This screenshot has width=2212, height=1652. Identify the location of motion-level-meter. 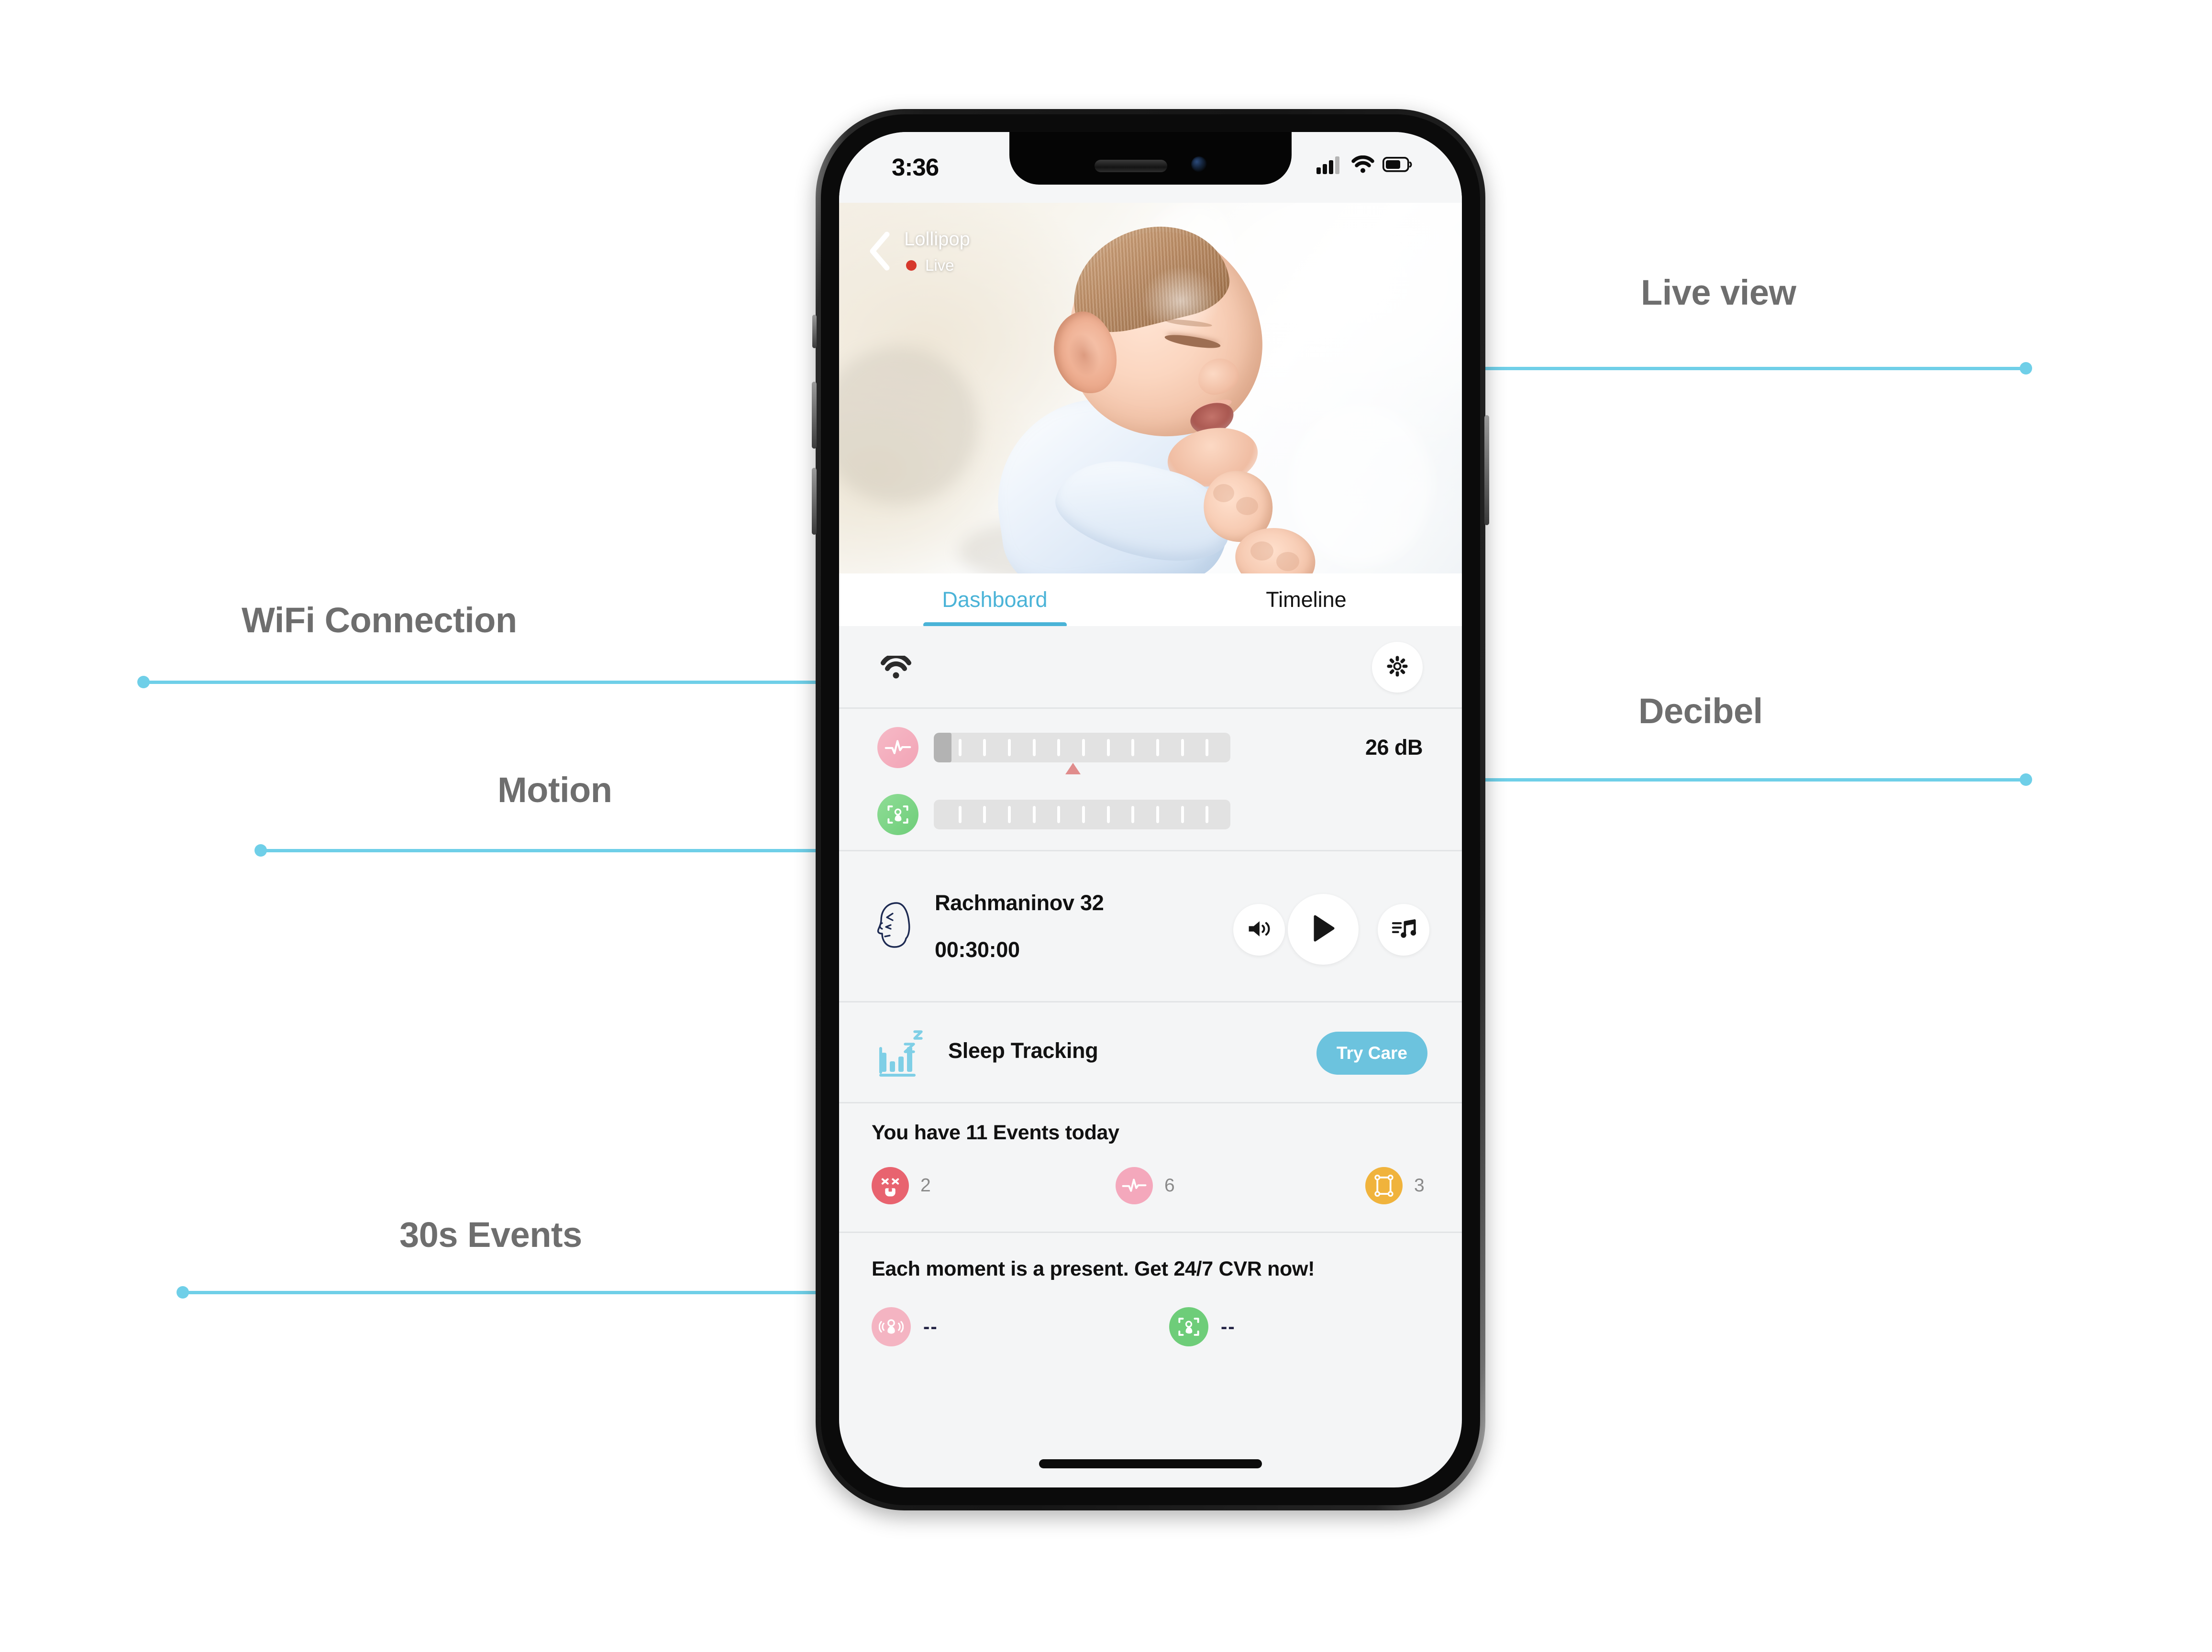
(1082, 814).